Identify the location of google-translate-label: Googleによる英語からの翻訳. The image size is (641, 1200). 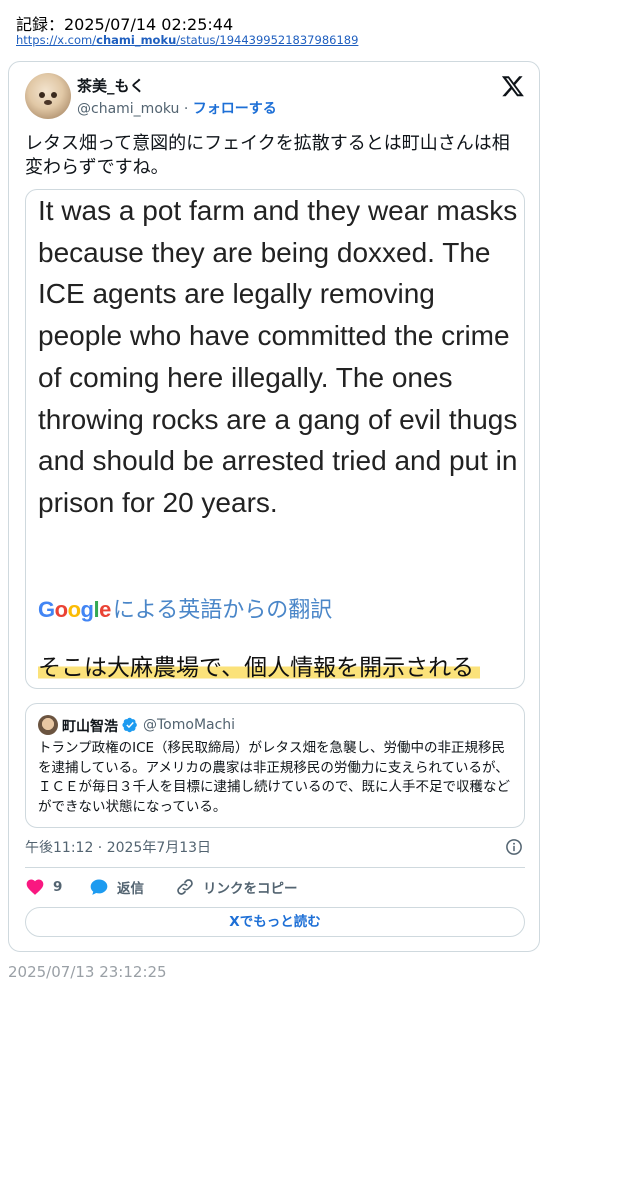
(185, 608).